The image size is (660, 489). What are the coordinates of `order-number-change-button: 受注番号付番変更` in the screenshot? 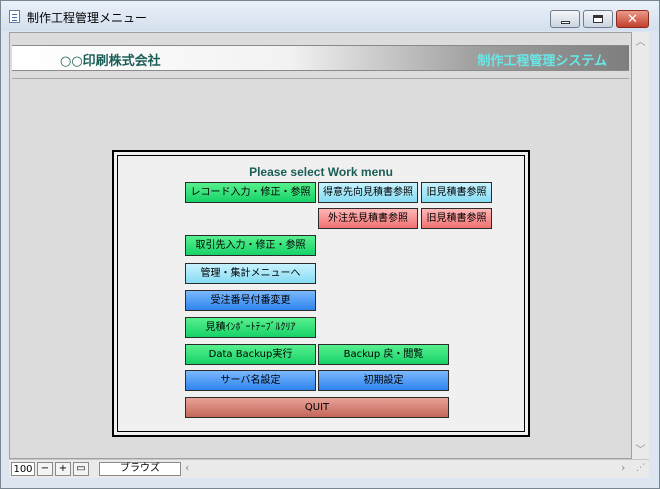 It's located at (250, 300).